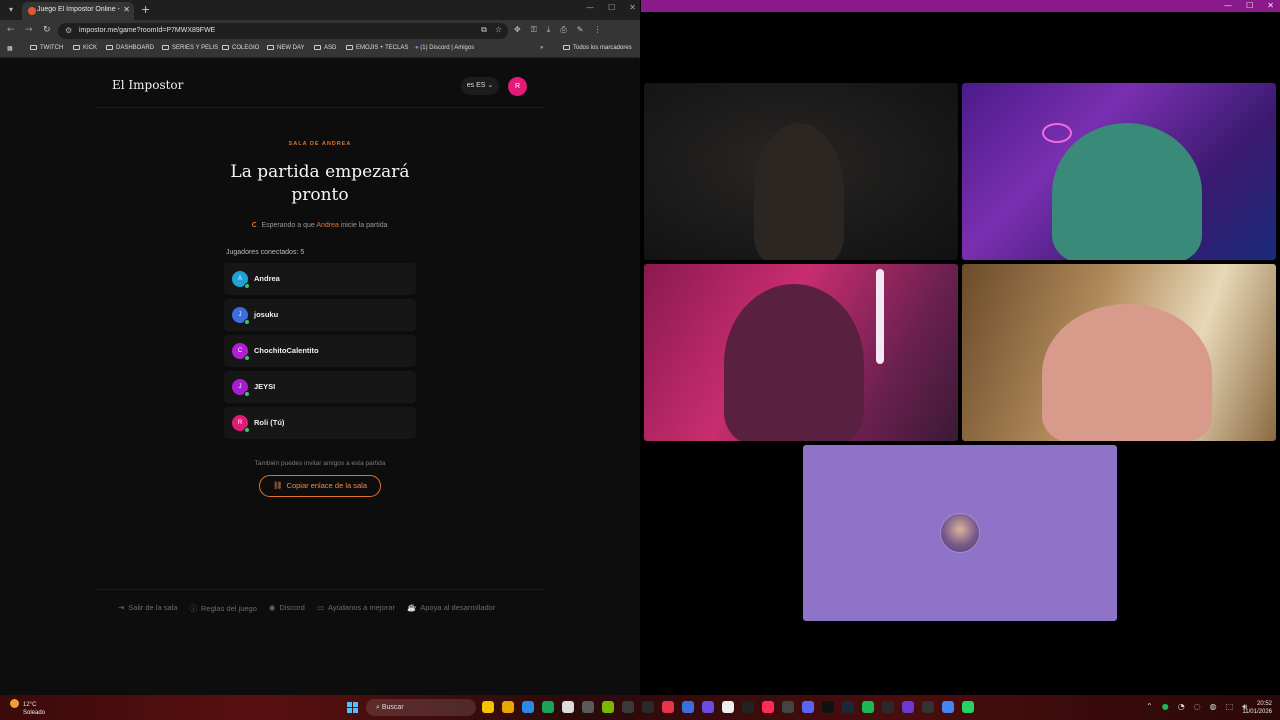 Image resolution: width=1280 pixels, height=720 pixels. What do you see at coordinates (266, 314) in the screenshot?
I see `player-name: josuku` at bounding box center [266, 314].